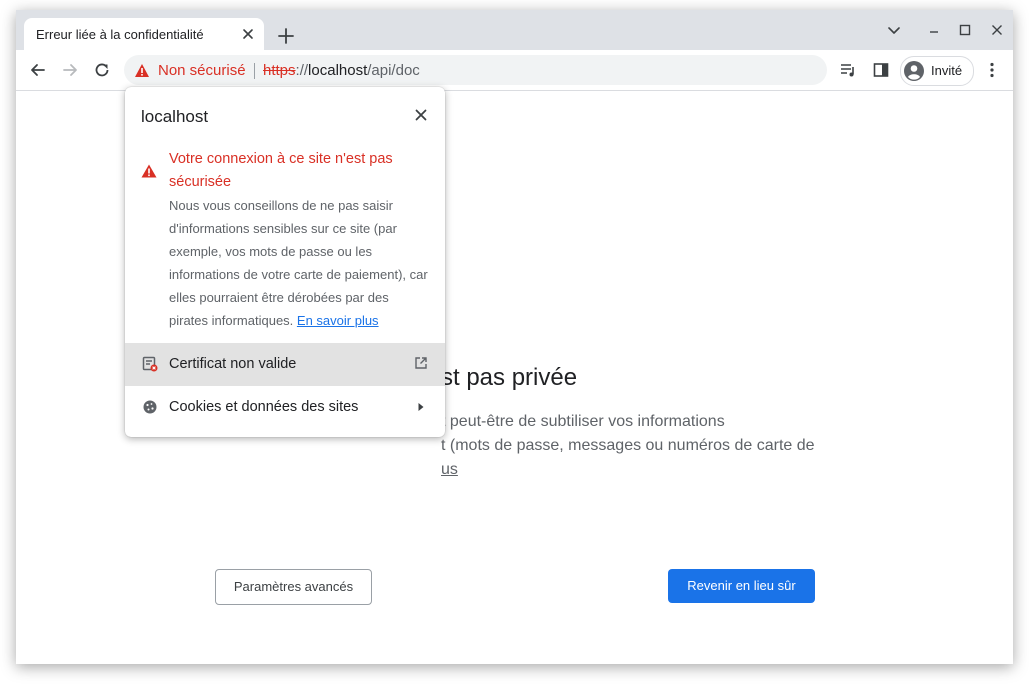 The image size is (1029, 696). Describe the element at coordinates (38, 70) in the screenshot. I see `arrow-left-icon` at that location.